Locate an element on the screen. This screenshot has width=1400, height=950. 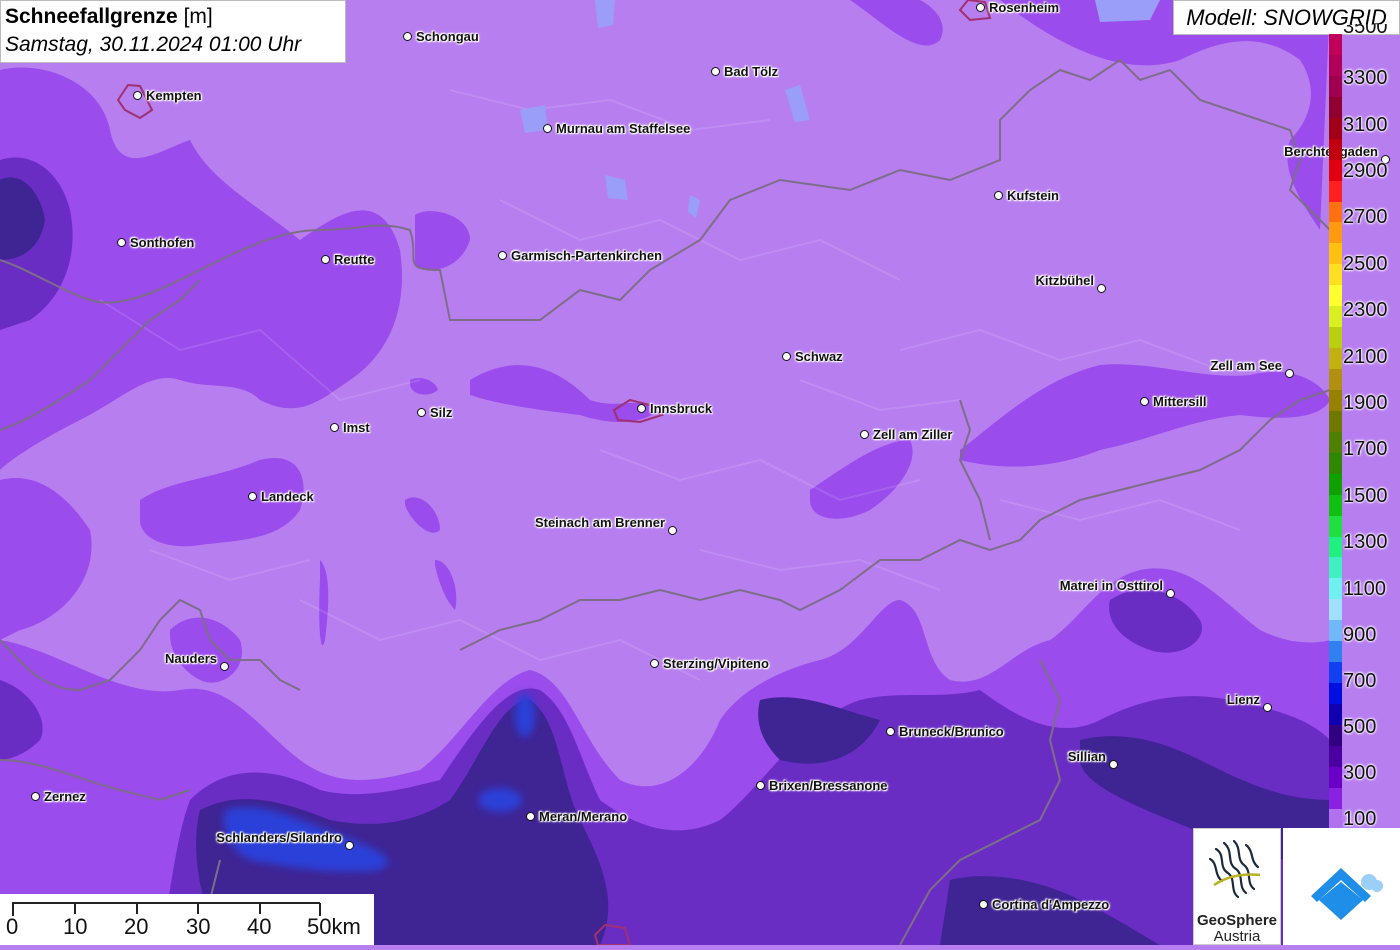
scale-bar: 0 10 20 30 40 50km is located at coordinates (187, 919).